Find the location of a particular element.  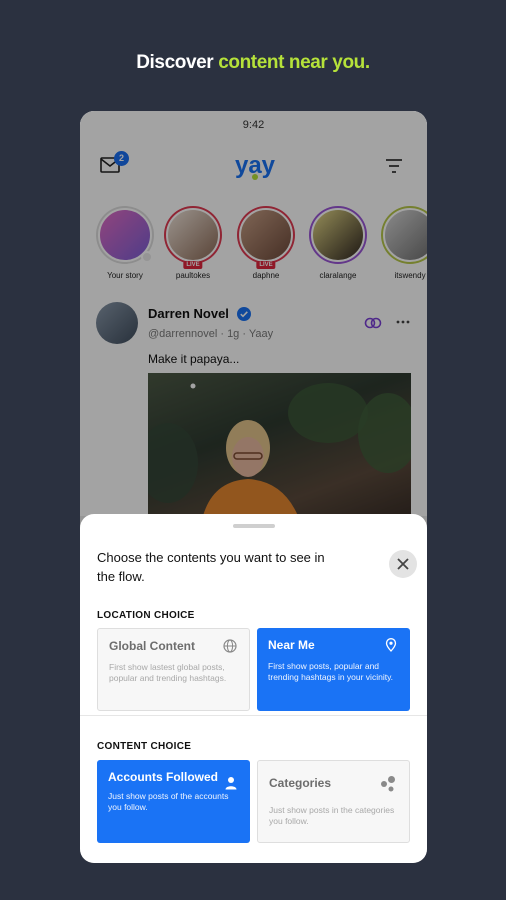

story-name: claralange is located at coordinates (338, 275).